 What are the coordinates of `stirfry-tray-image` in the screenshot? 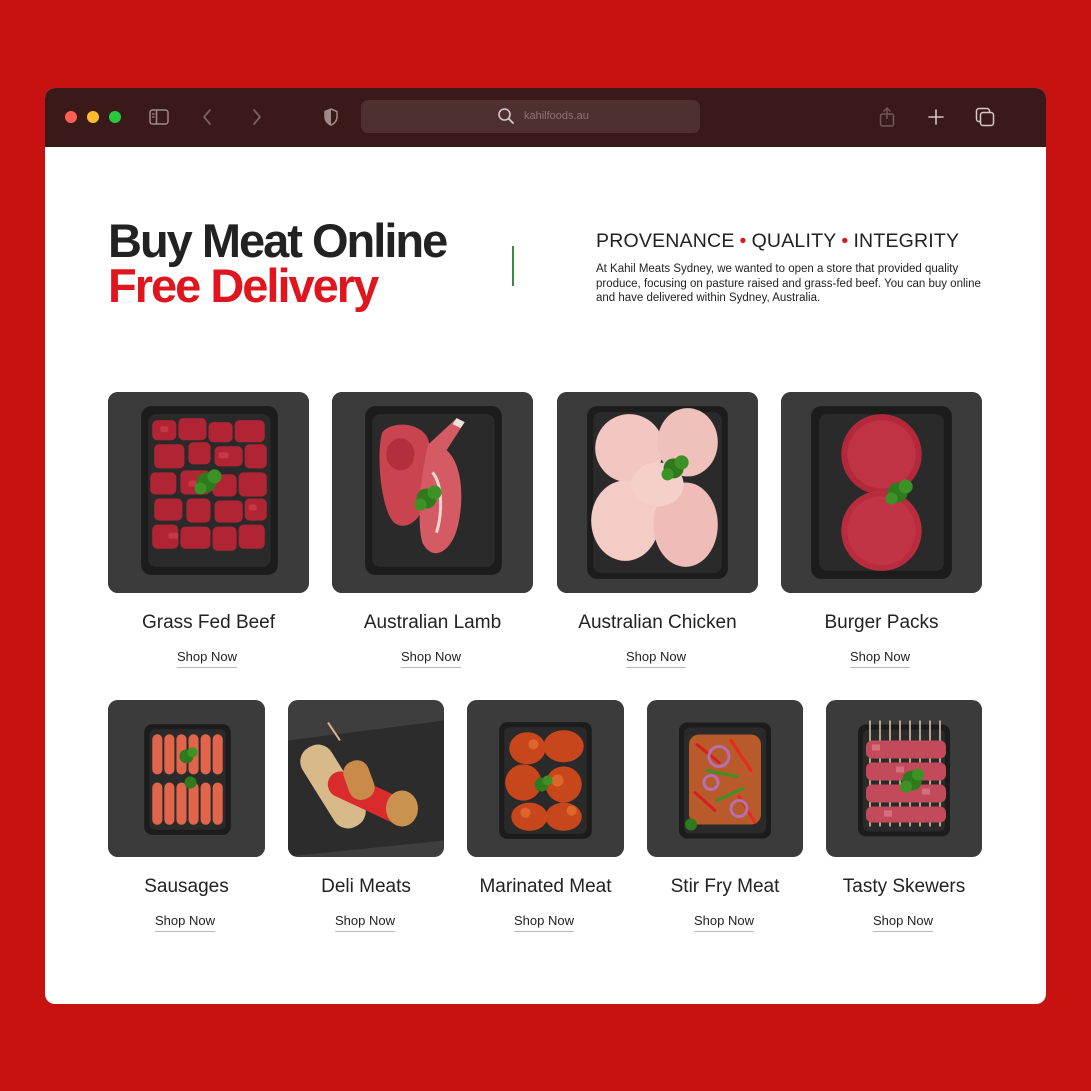 It's located at (725, 778).